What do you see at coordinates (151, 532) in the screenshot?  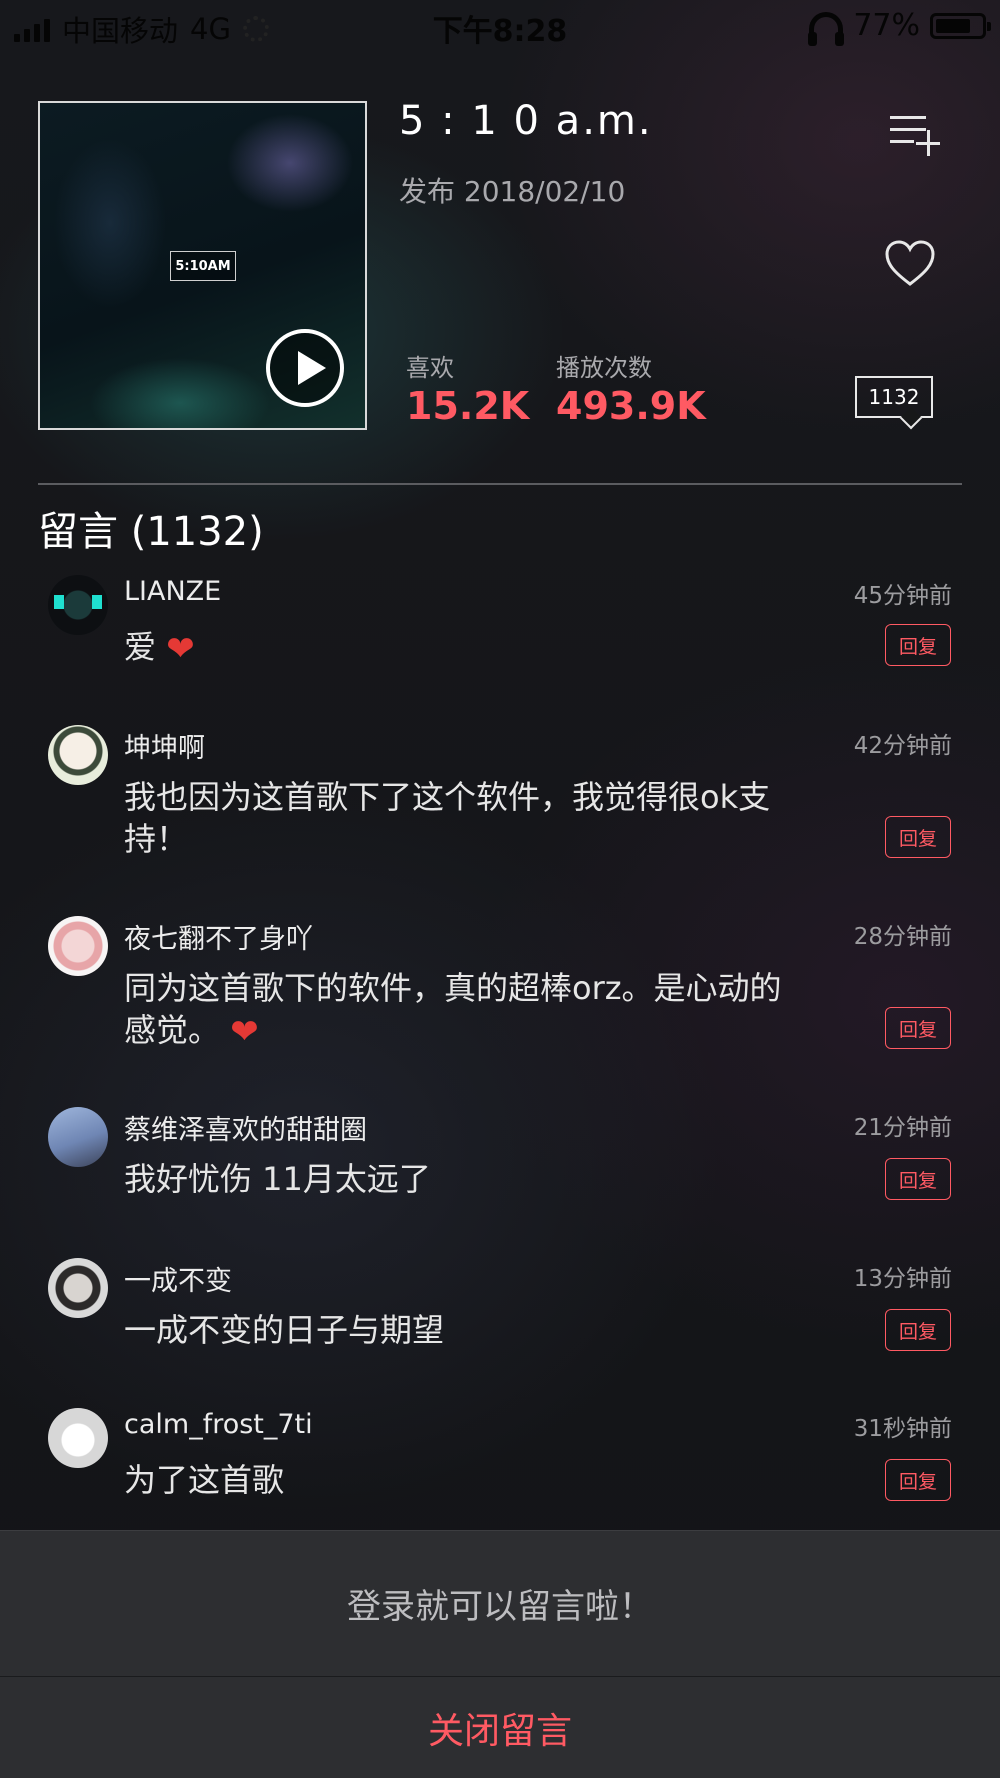 I see `comments-title: 留言 (1132)` at bounding box center [151, 532].